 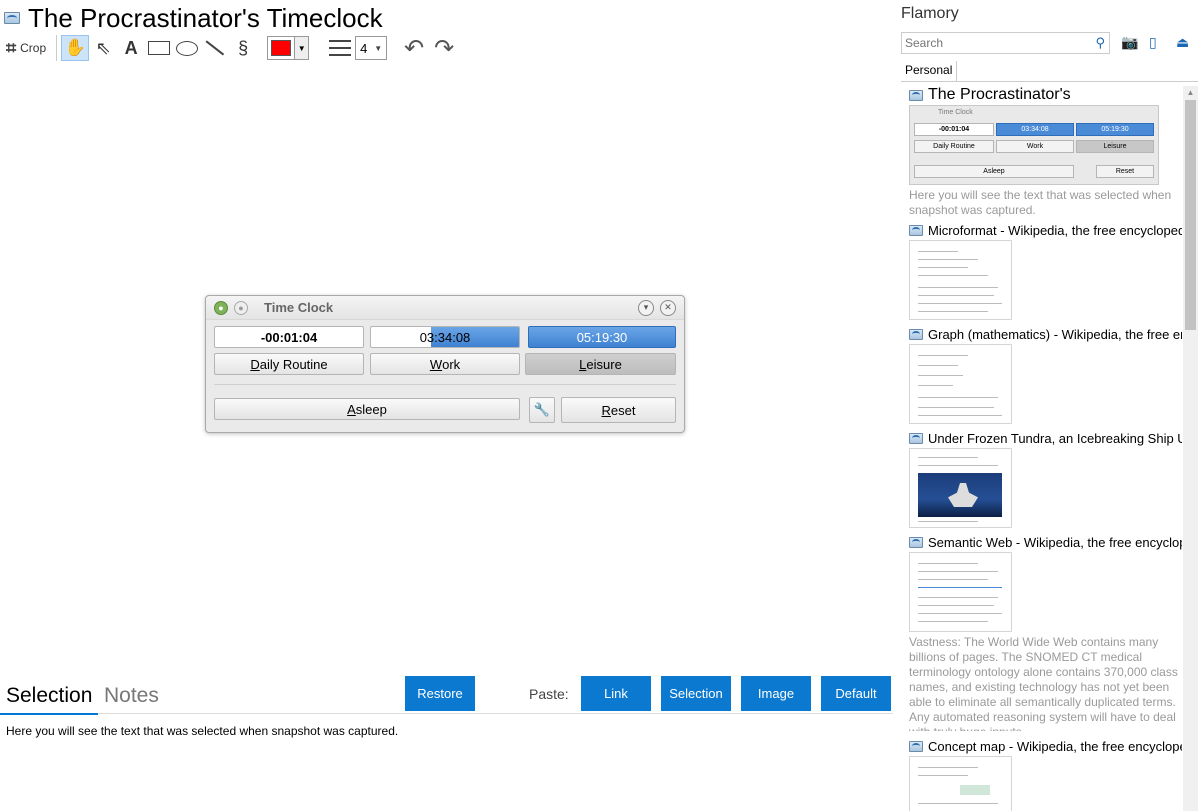 What do you see at coordinates (646, 307) in the screenshot?
I see `minimize-icon: ▾` at bounding box center [646, 307].